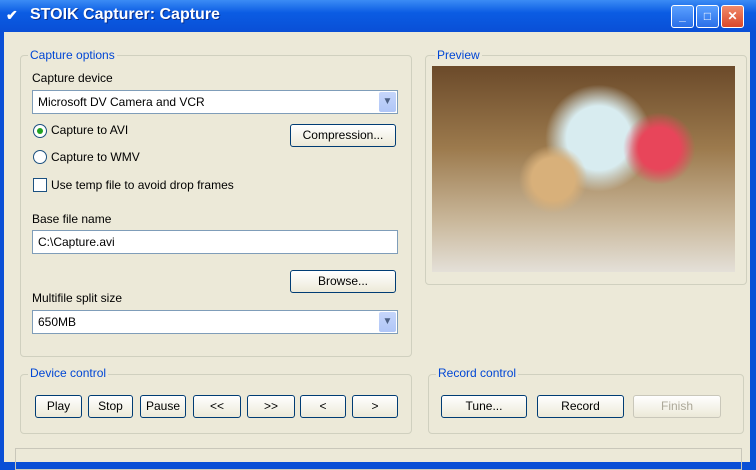 The image size is (756, 470). I want to click on capture-device-select: Microsoft DV Camera and VCR ▼, so click(215, 102).